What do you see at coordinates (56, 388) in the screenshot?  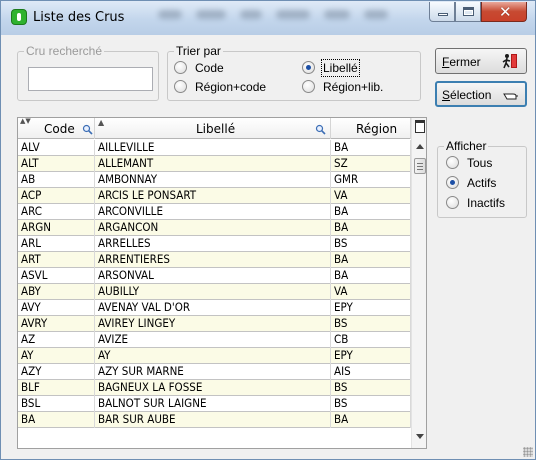 I see `cell-code: BLF` at bounding box center [56, 388].